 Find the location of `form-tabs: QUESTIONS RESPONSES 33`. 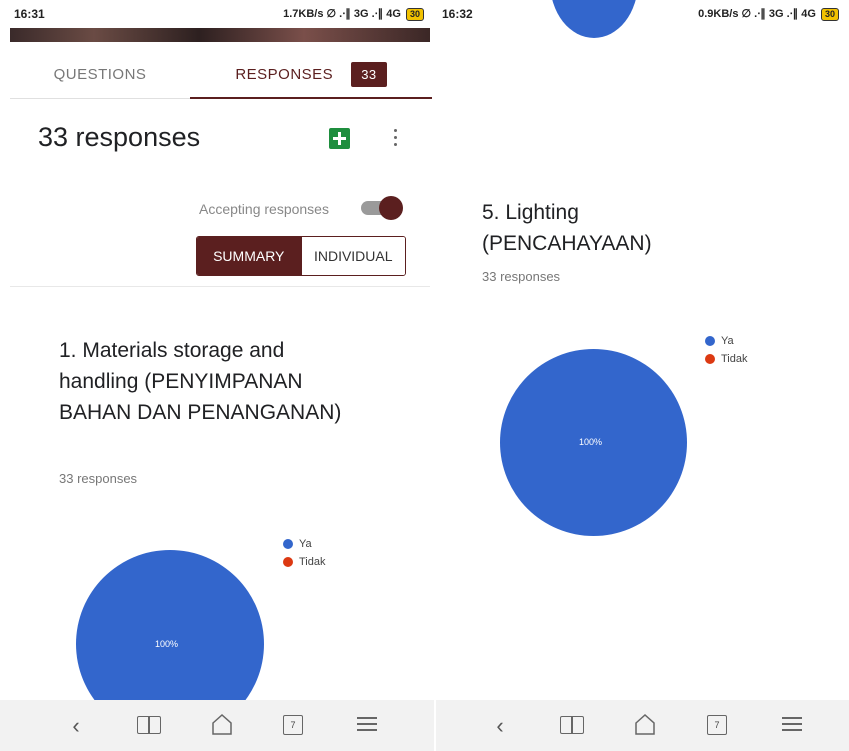

form-tabs: QUESTIONS RESPONSES 33 is located at coordinates (221, 74).